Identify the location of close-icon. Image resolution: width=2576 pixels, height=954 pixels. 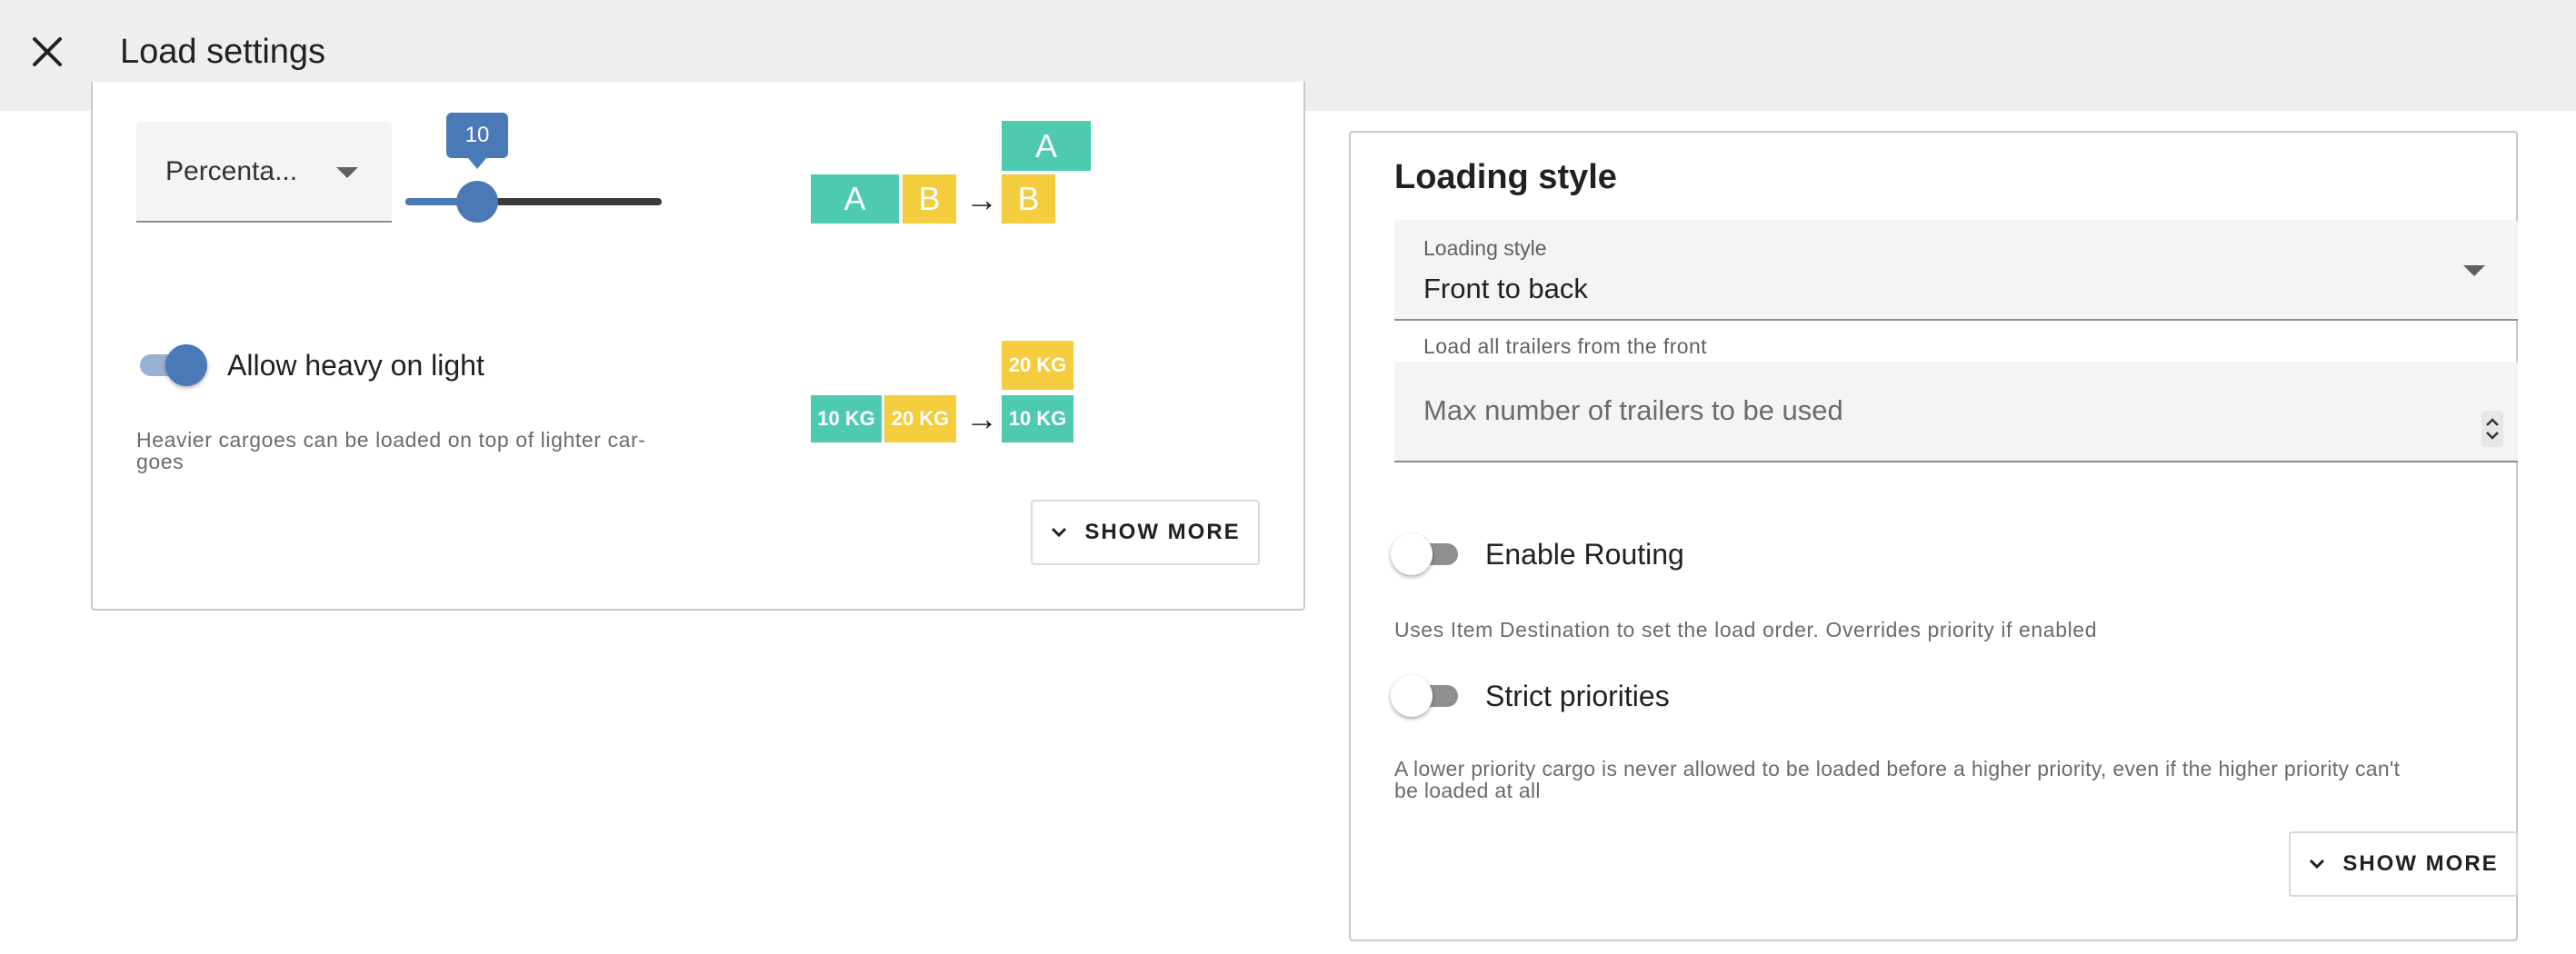
(48, 51).